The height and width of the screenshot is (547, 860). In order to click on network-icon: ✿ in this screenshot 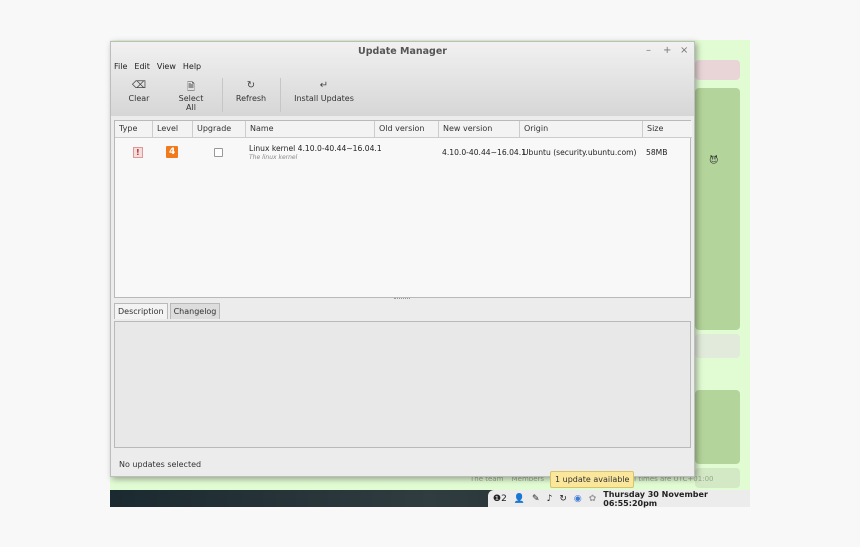, I will do `click(593, 499)`.